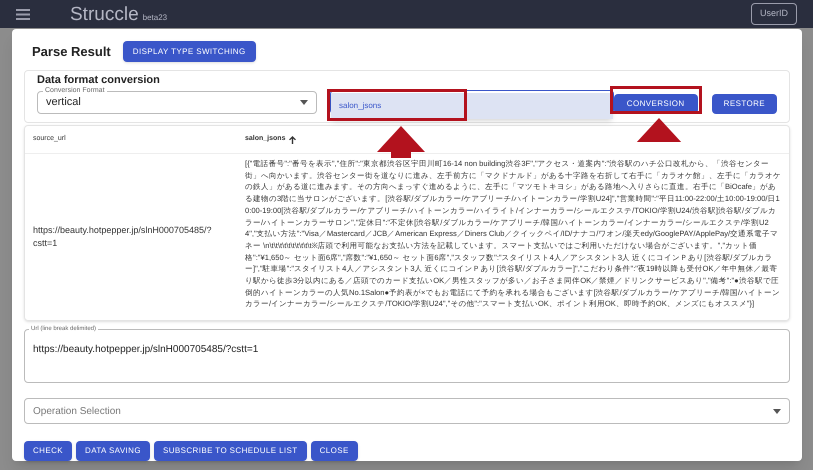 The height and width of the screenshot is (470, 813). I want to click on conversion-panel-button: RESTORE, so click(744, 104).